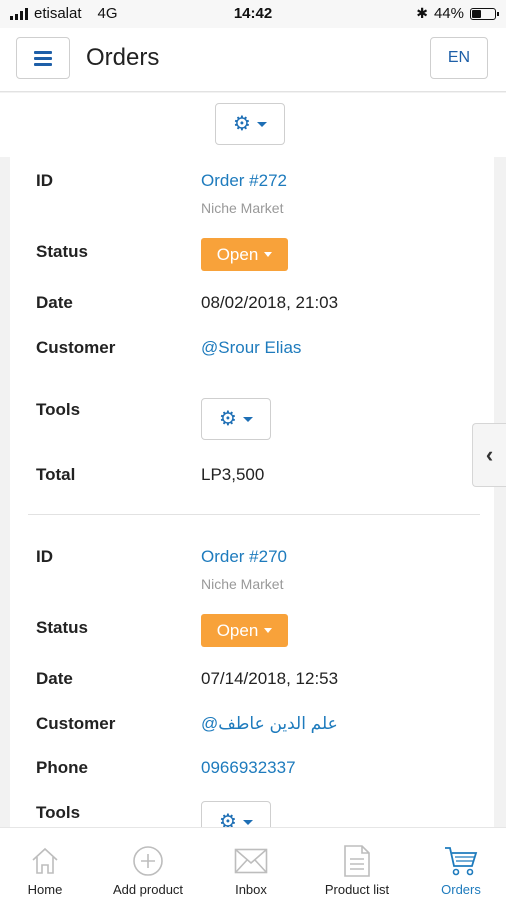 The image size is (506, 900). Describe the element at coordinates (233, 474) in the screenshot. I see `order-total: LP3,500` at that location.